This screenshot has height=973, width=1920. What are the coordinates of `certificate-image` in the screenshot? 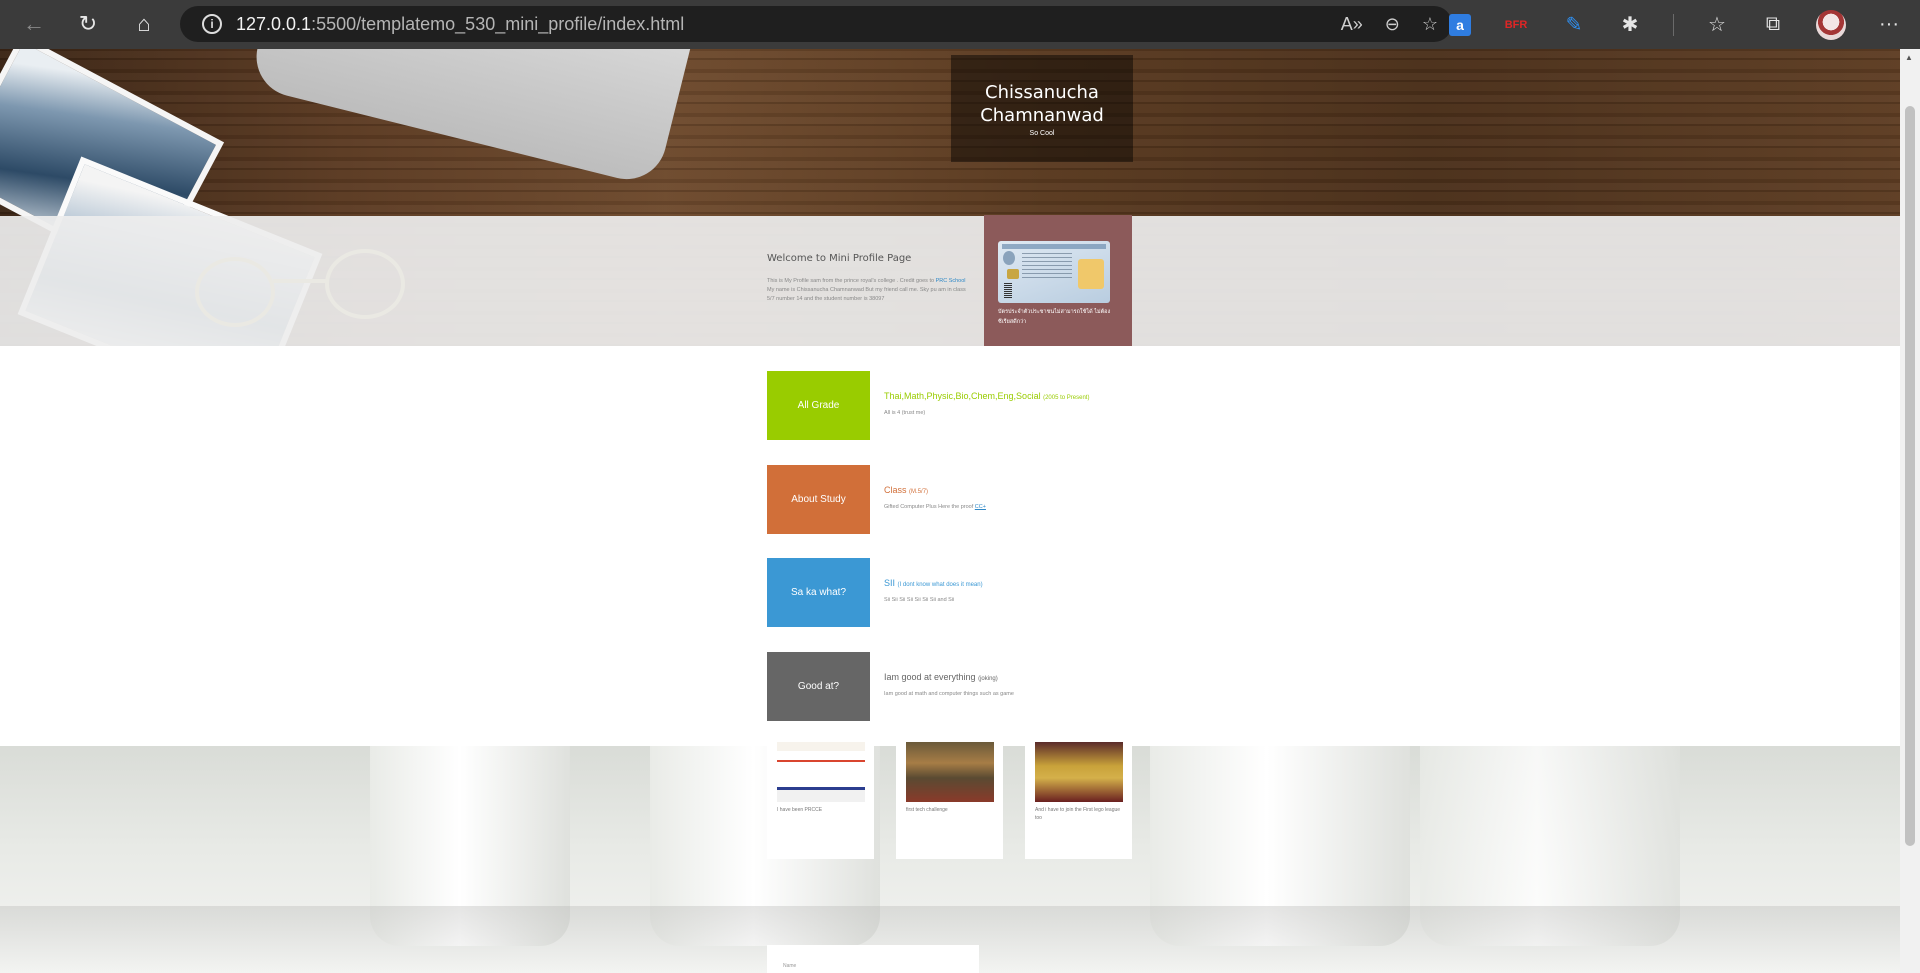 It's located at (821, 772).